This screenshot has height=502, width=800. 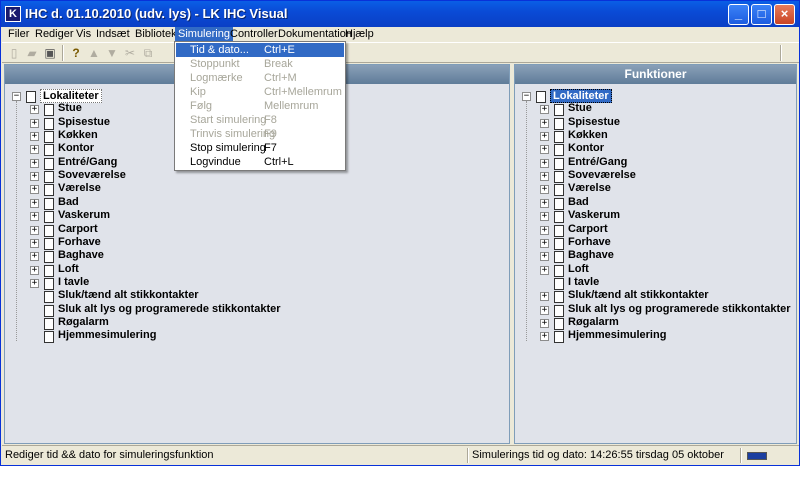 I want to click on menu-item-logvindue: Logvindue Ctrl+L, so click(x=260, y=162).